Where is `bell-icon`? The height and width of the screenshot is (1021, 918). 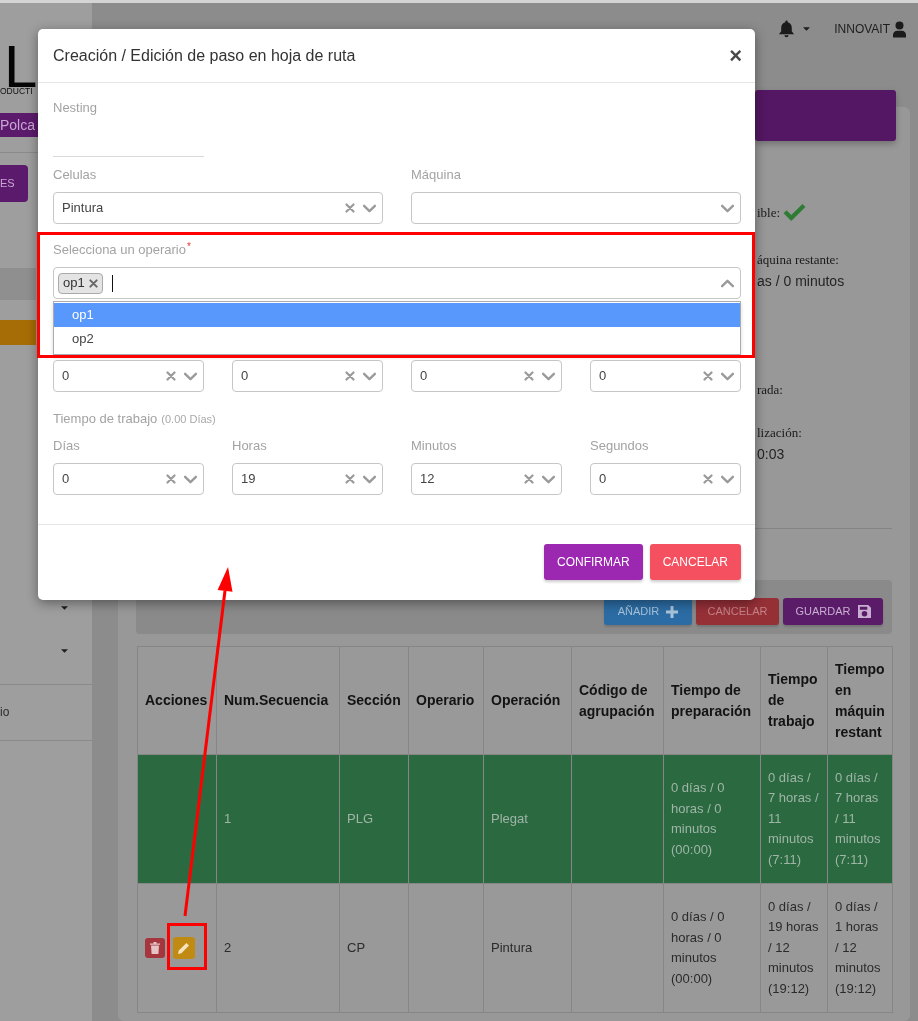
bell-icon is located at coordinates (787, 29).